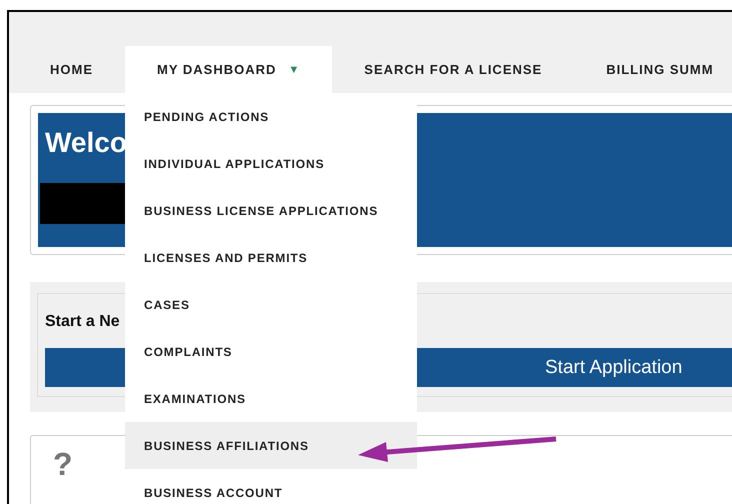  What do you see at coordinates (86, 143) in the screenshot?
I see `welcome-title: Welco` at bounding box center [86, 143].